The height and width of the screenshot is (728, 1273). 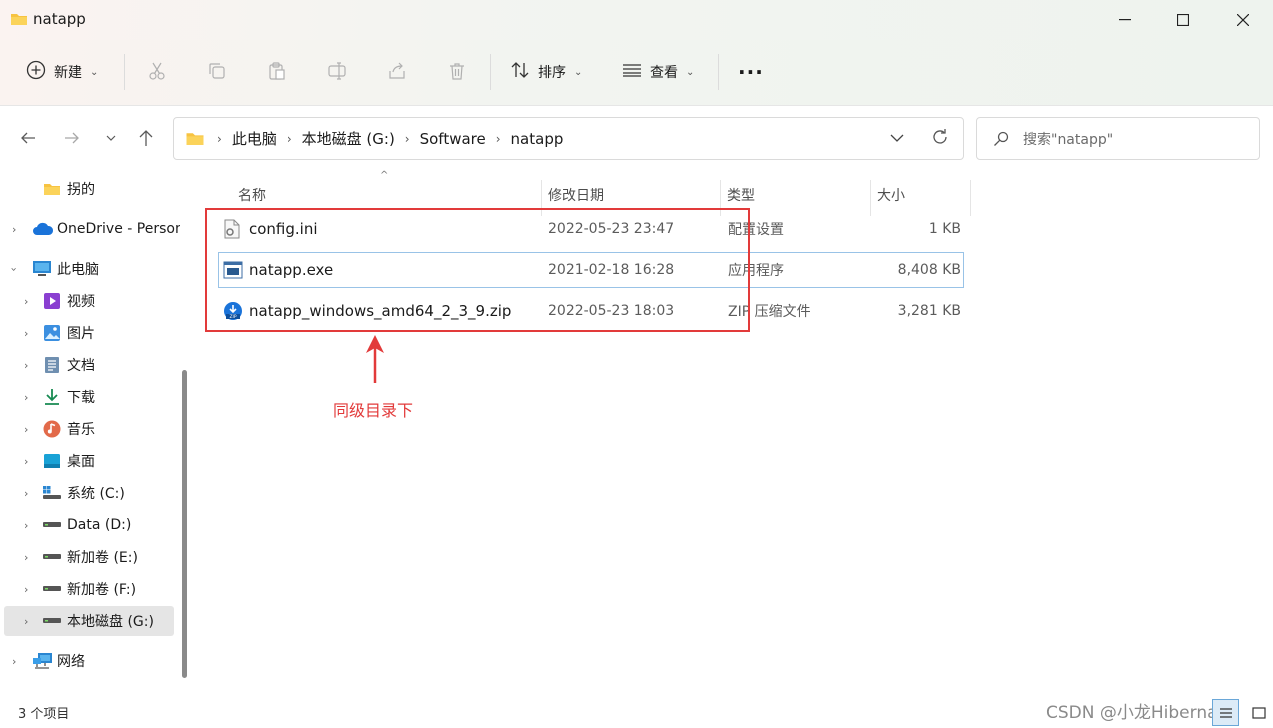 What do you see at coordinates (1125, 20) in the screenshot?
I see `minimize-button` at bounding box center [1125, 20].